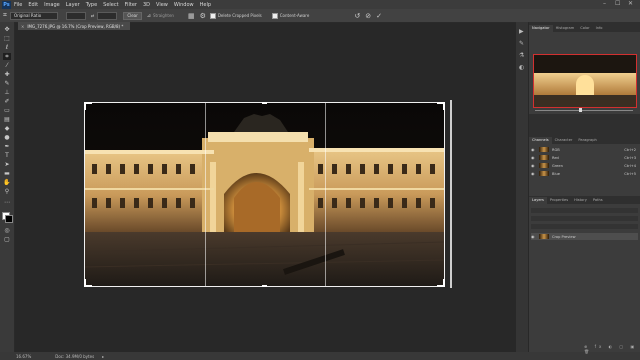 This screenshot has height=360, width=640. Describe the element at coordinates (584, 226) in the screenshot. I see `lock-bar` at that location.